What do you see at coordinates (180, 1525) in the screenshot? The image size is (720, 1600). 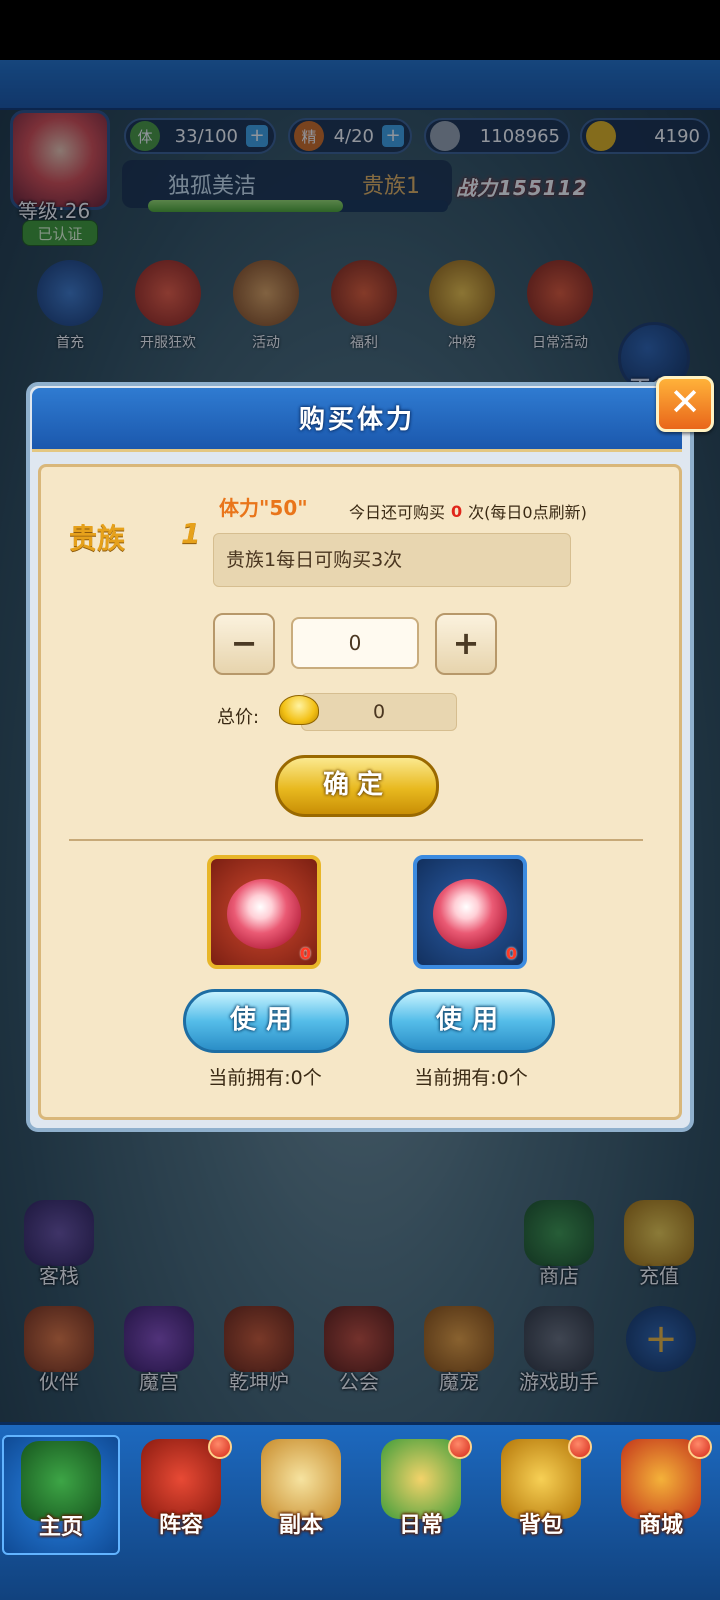 I see `nav-label: 阵容` at bounding box center [180, 1525].